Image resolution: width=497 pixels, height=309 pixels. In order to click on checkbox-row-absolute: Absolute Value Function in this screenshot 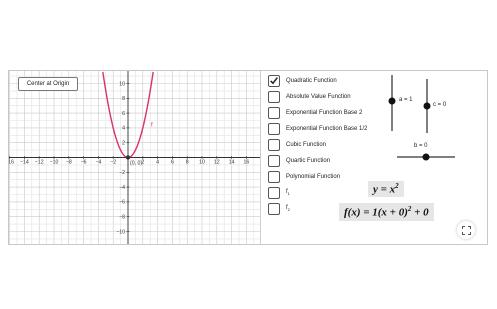, I will do `click(309, 96)`.